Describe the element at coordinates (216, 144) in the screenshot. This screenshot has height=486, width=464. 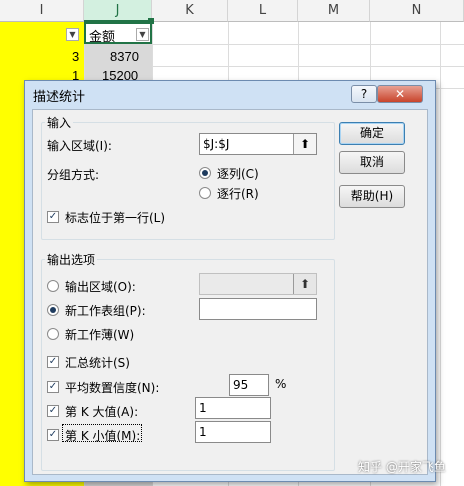
I see `input-range-value: $J:$J` at that location.